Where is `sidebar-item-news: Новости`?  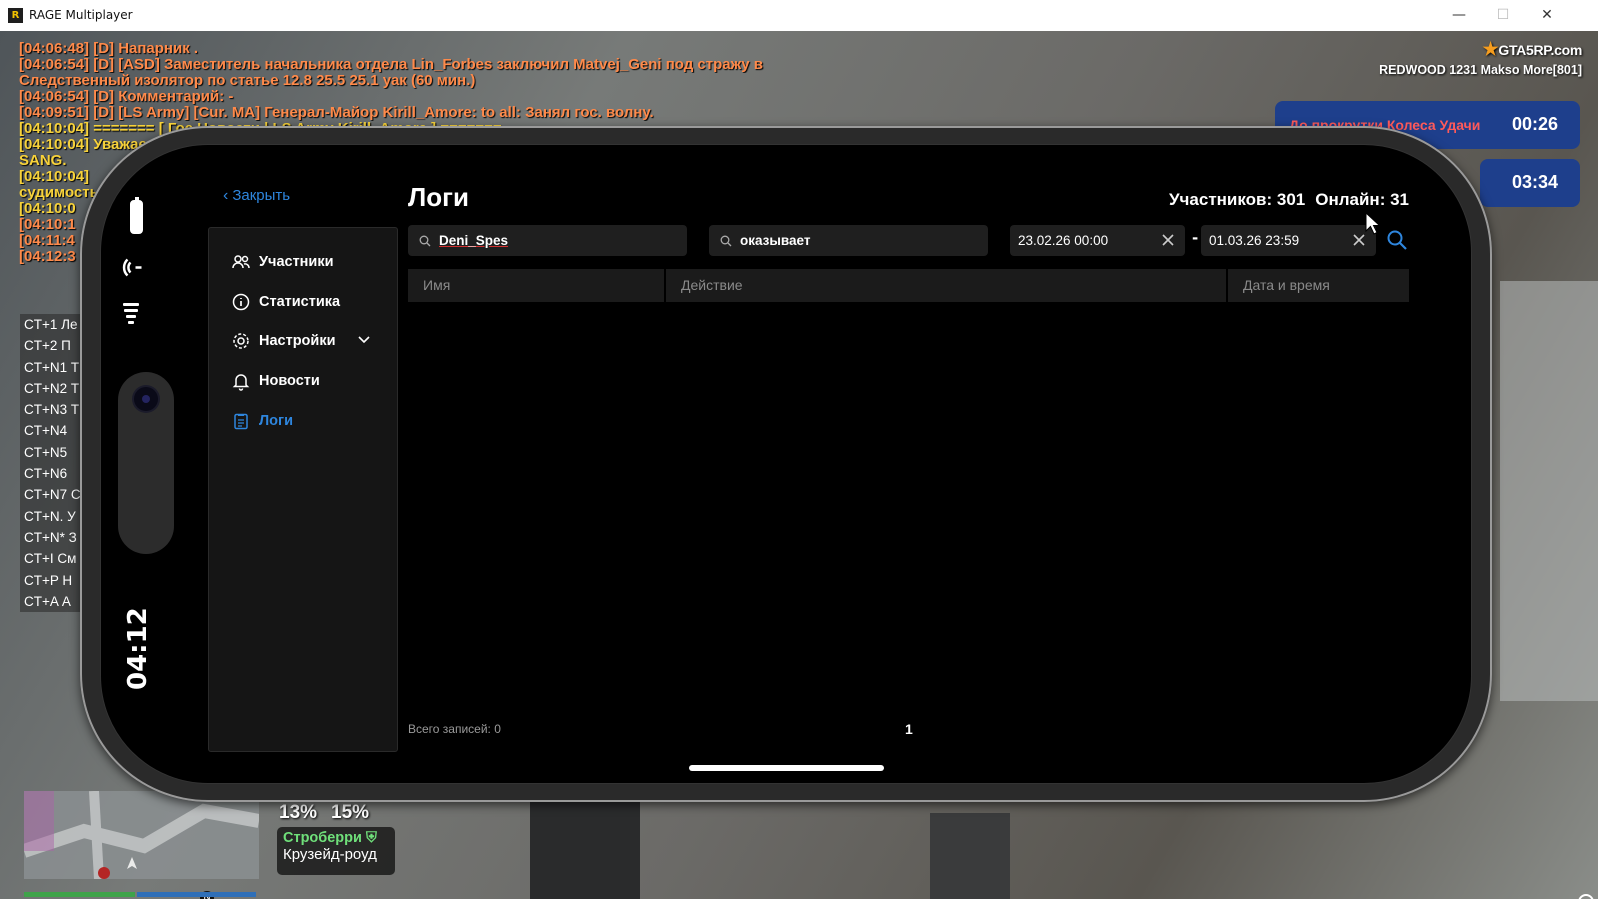
sidebar-item-news: Новости is located at coordinates (275, 381).